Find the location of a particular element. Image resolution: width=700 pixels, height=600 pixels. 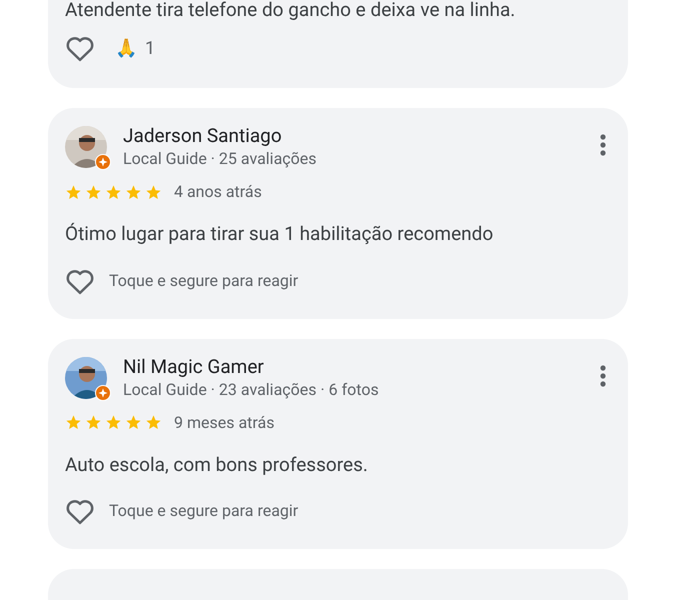

review-text: Auto escola, com bons professores. is located at coordinates (217, 465).